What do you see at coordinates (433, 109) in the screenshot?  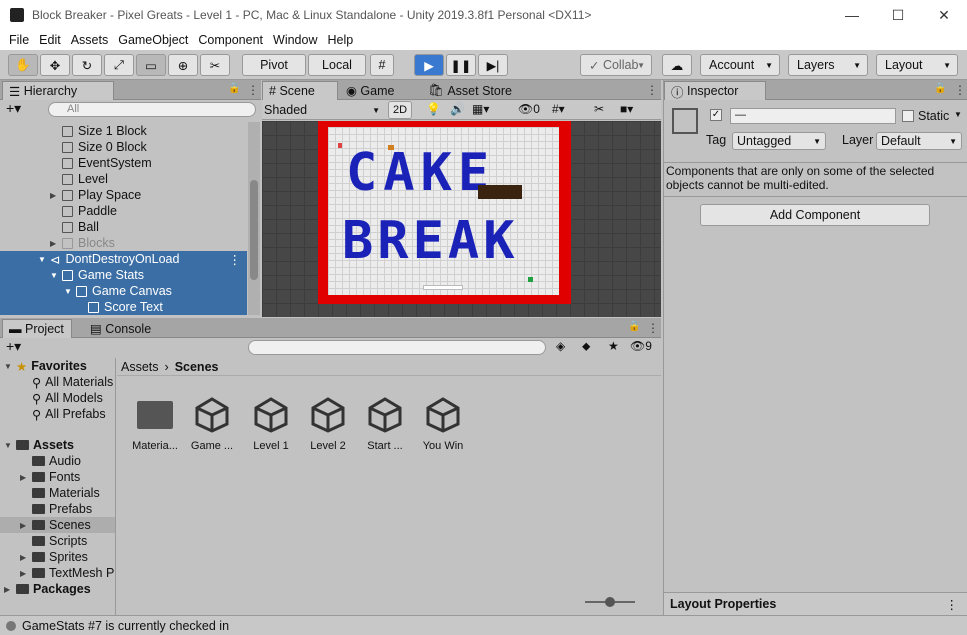 I see `lighting-icon: 💡` at bounding box center [433, 109].